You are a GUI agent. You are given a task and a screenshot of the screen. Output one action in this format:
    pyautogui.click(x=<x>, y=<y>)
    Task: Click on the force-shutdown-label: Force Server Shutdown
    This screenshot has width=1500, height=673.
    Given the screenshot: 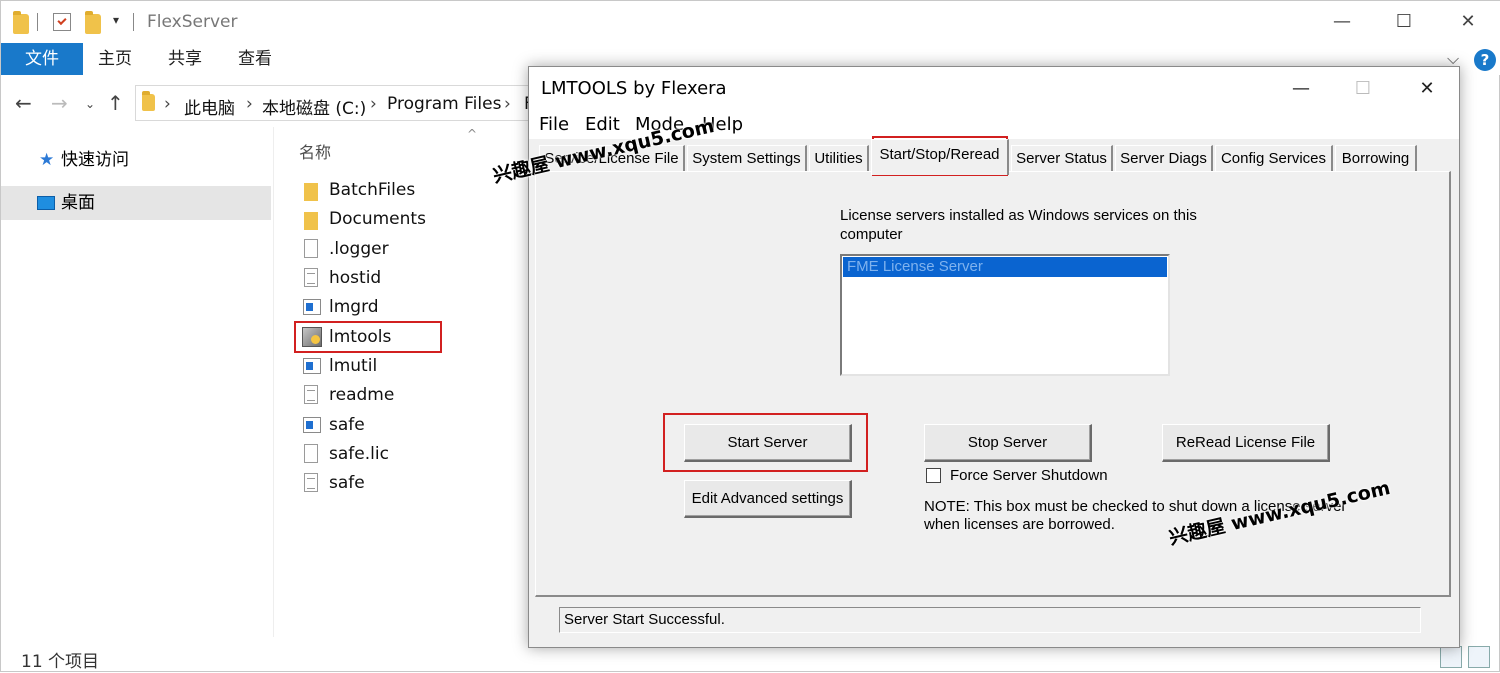 What is the action you would take?
    pyautogui.click(x=1029, y=475)
    